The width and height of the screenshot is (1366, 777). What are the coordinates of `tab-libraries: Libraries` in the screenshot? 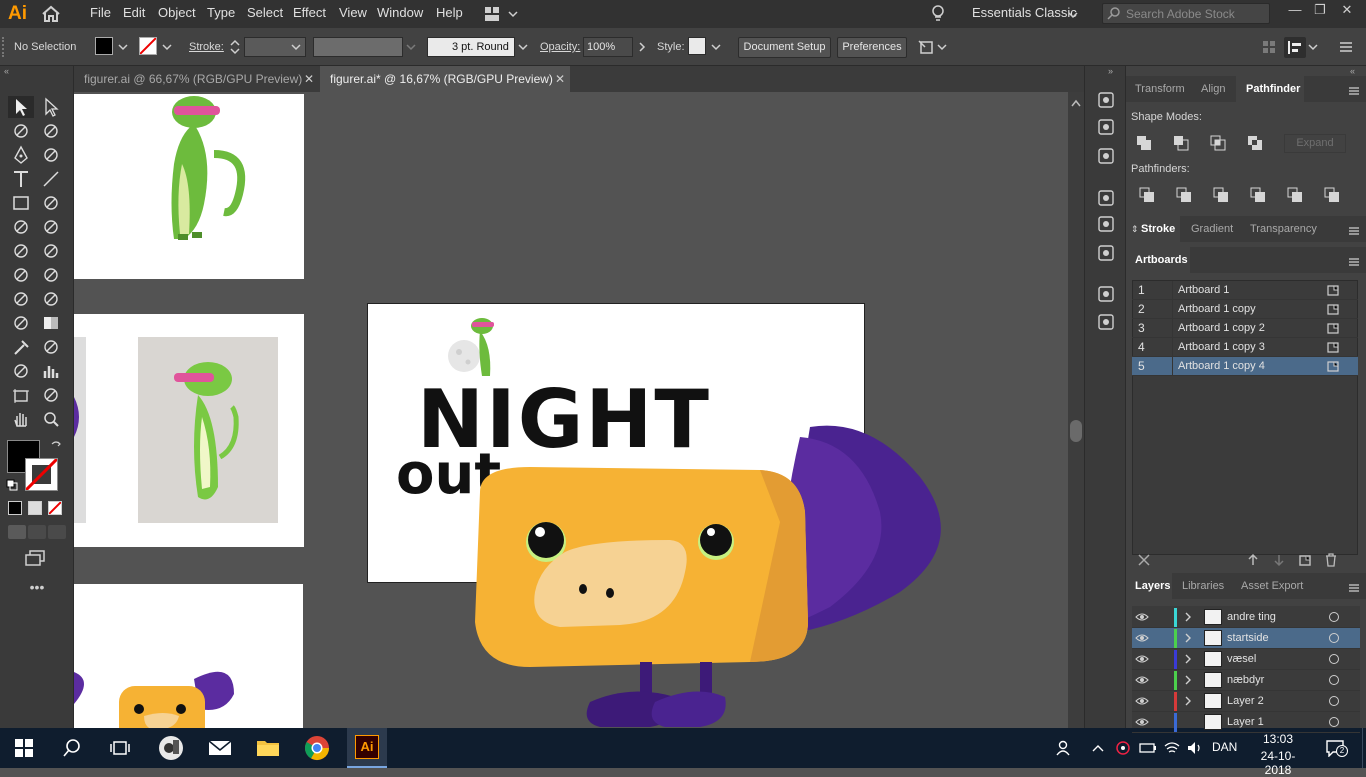 It's located at (1203, 586).